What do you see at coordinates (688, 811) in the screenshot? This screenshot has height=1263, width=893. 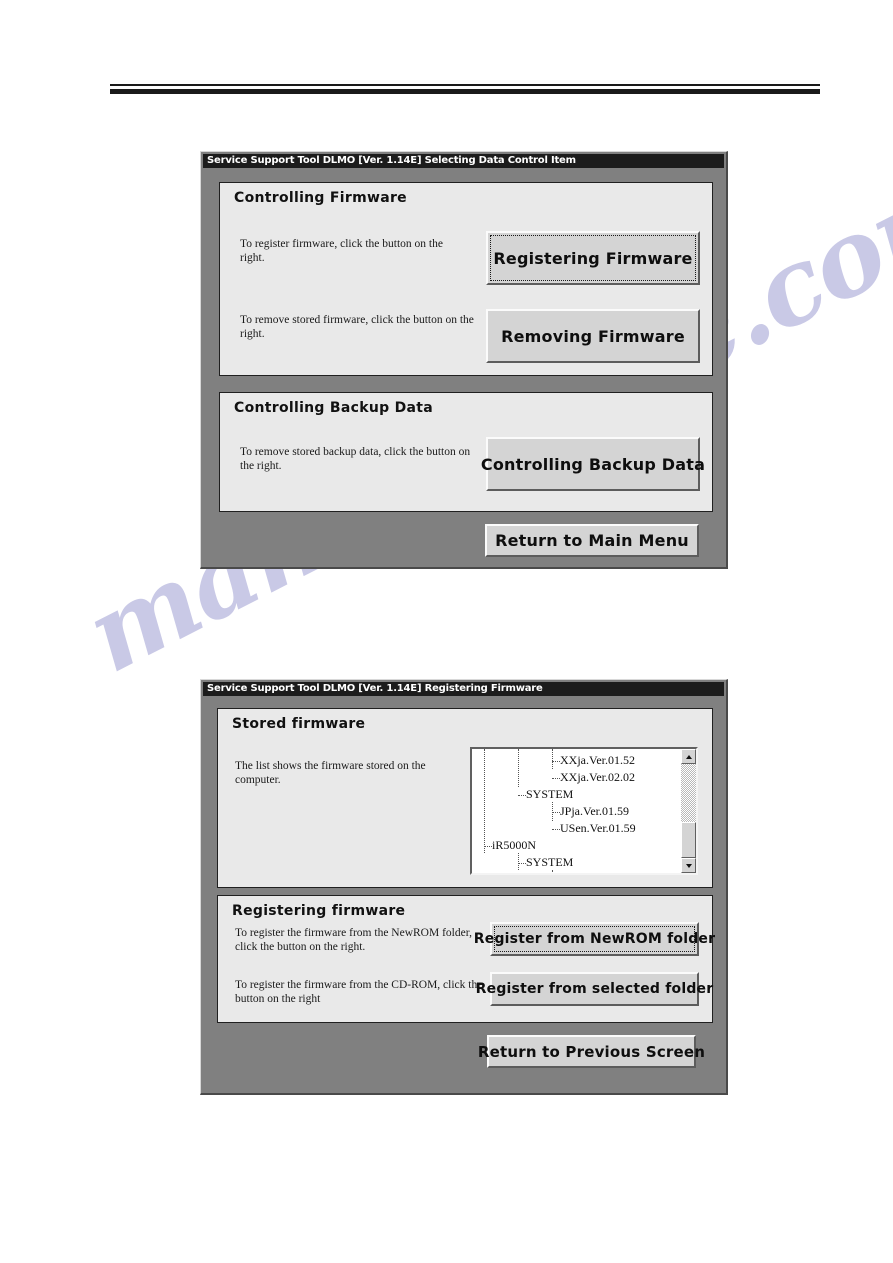 I see `firmware-tree-scrollbar` at bounding box center [688, 811].